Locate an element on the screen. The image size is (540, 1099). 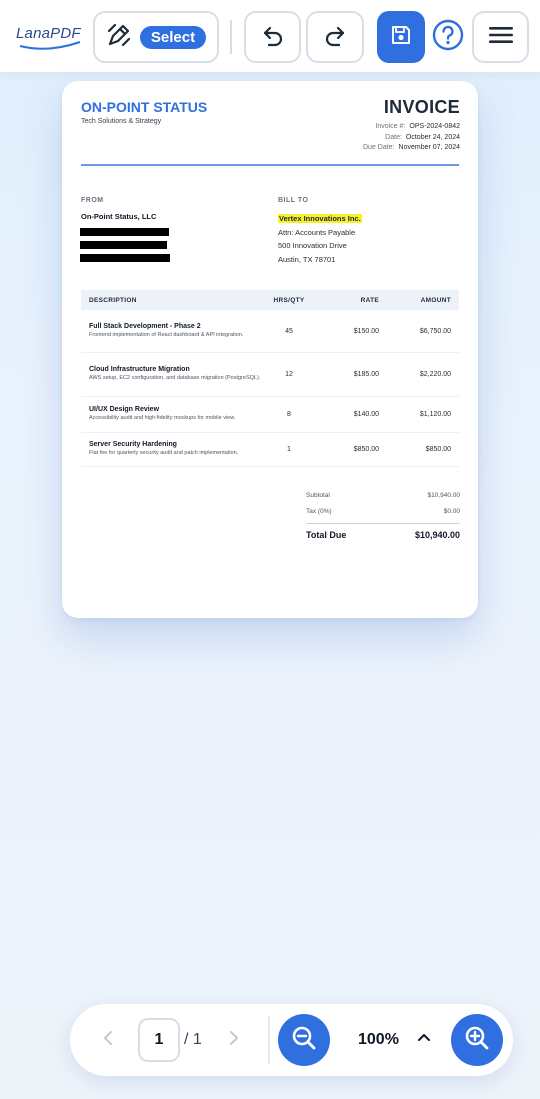
prev-page-button is located at coordinates (108, 1040).